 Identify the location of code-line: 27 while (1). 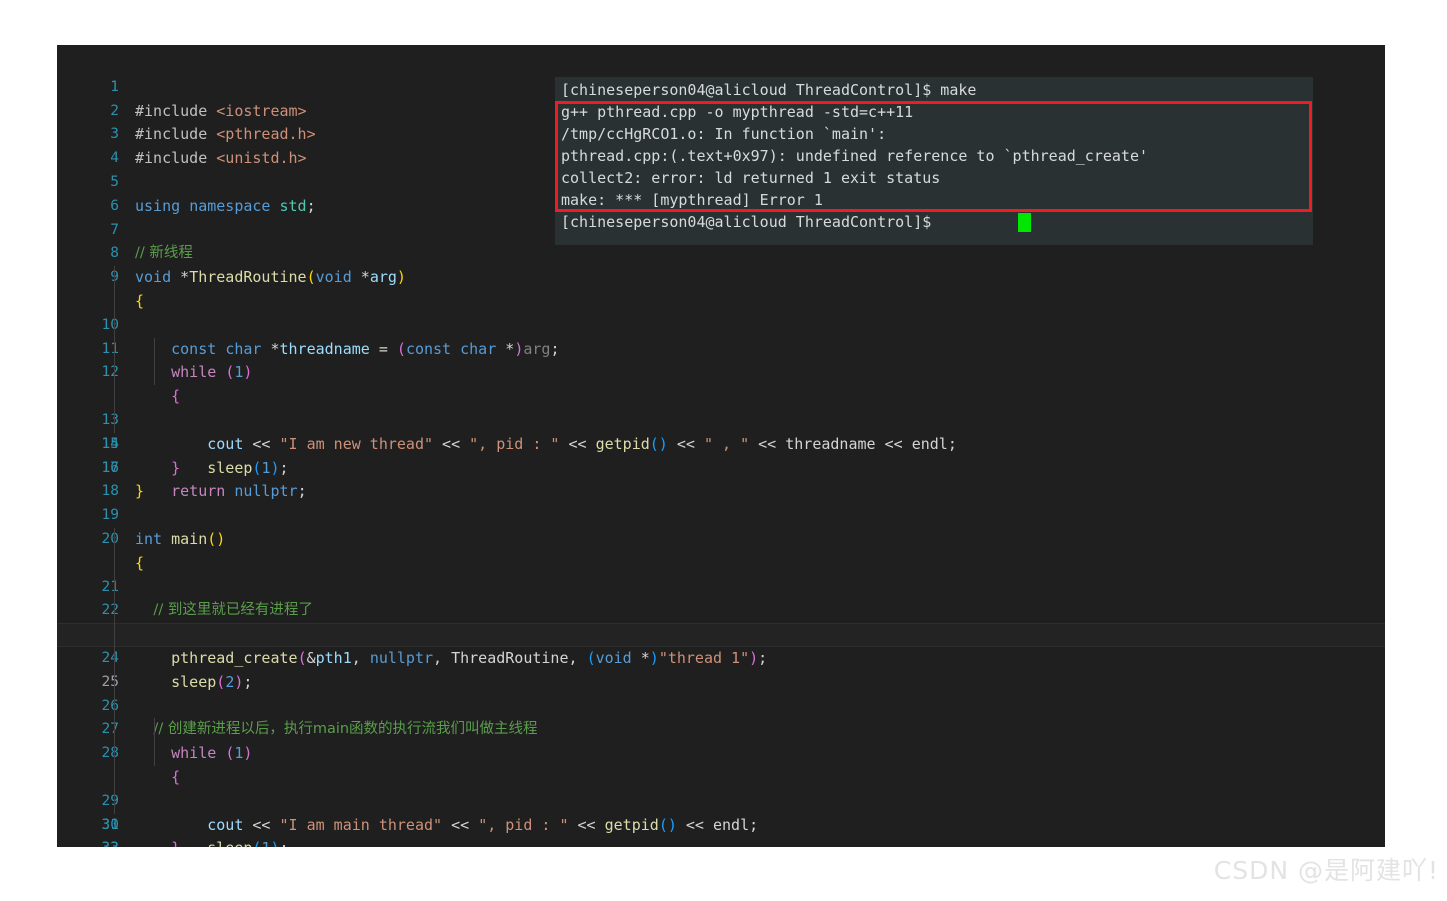
(721, 716).